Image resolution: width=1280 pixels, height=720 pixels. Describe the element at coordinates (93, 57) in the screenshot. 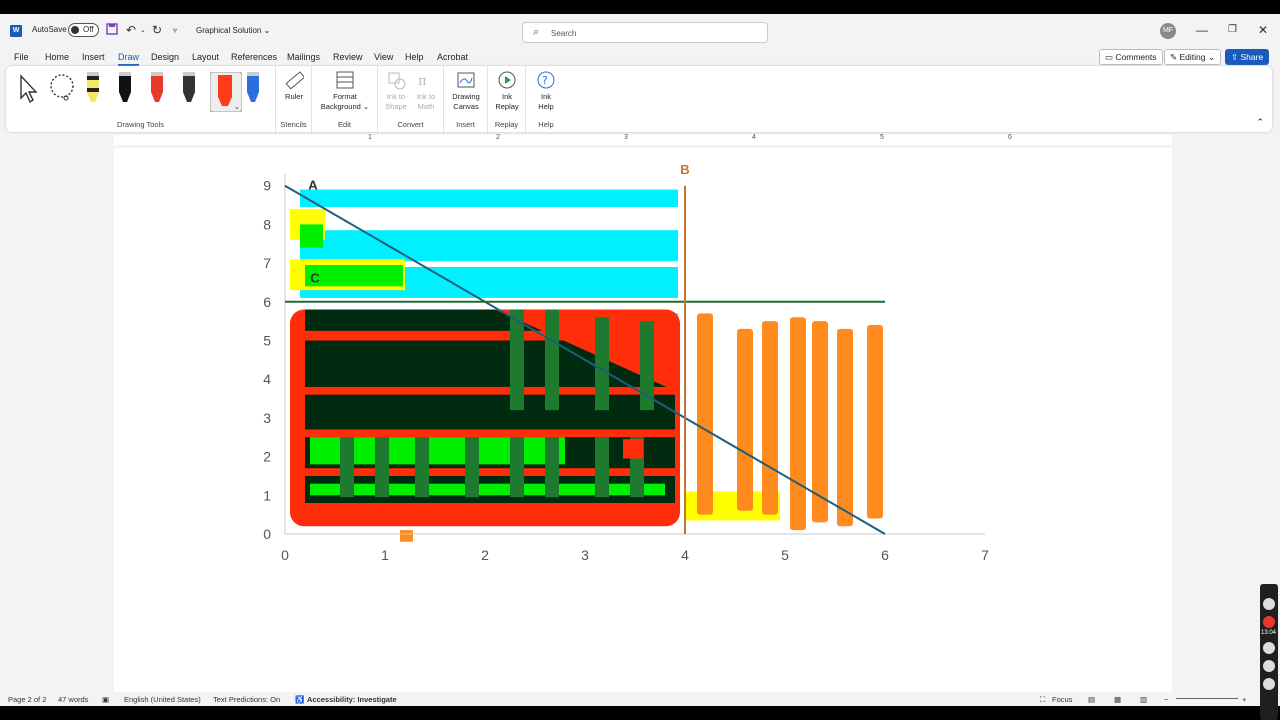

I see `tab-insert: Insert` at that location.